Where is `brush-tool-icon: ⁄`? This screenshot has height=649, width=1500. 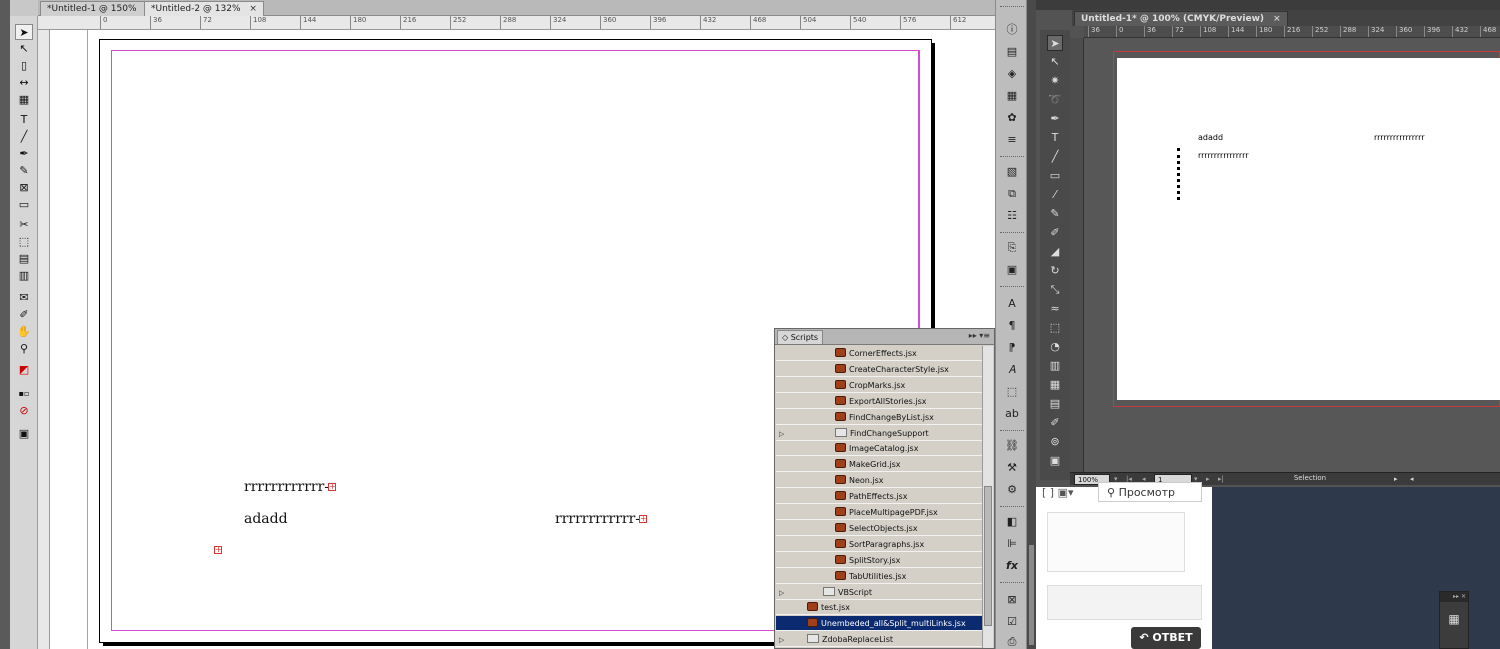 brush-tool-icon: ⁄ is located at coordinates (1055, 195).